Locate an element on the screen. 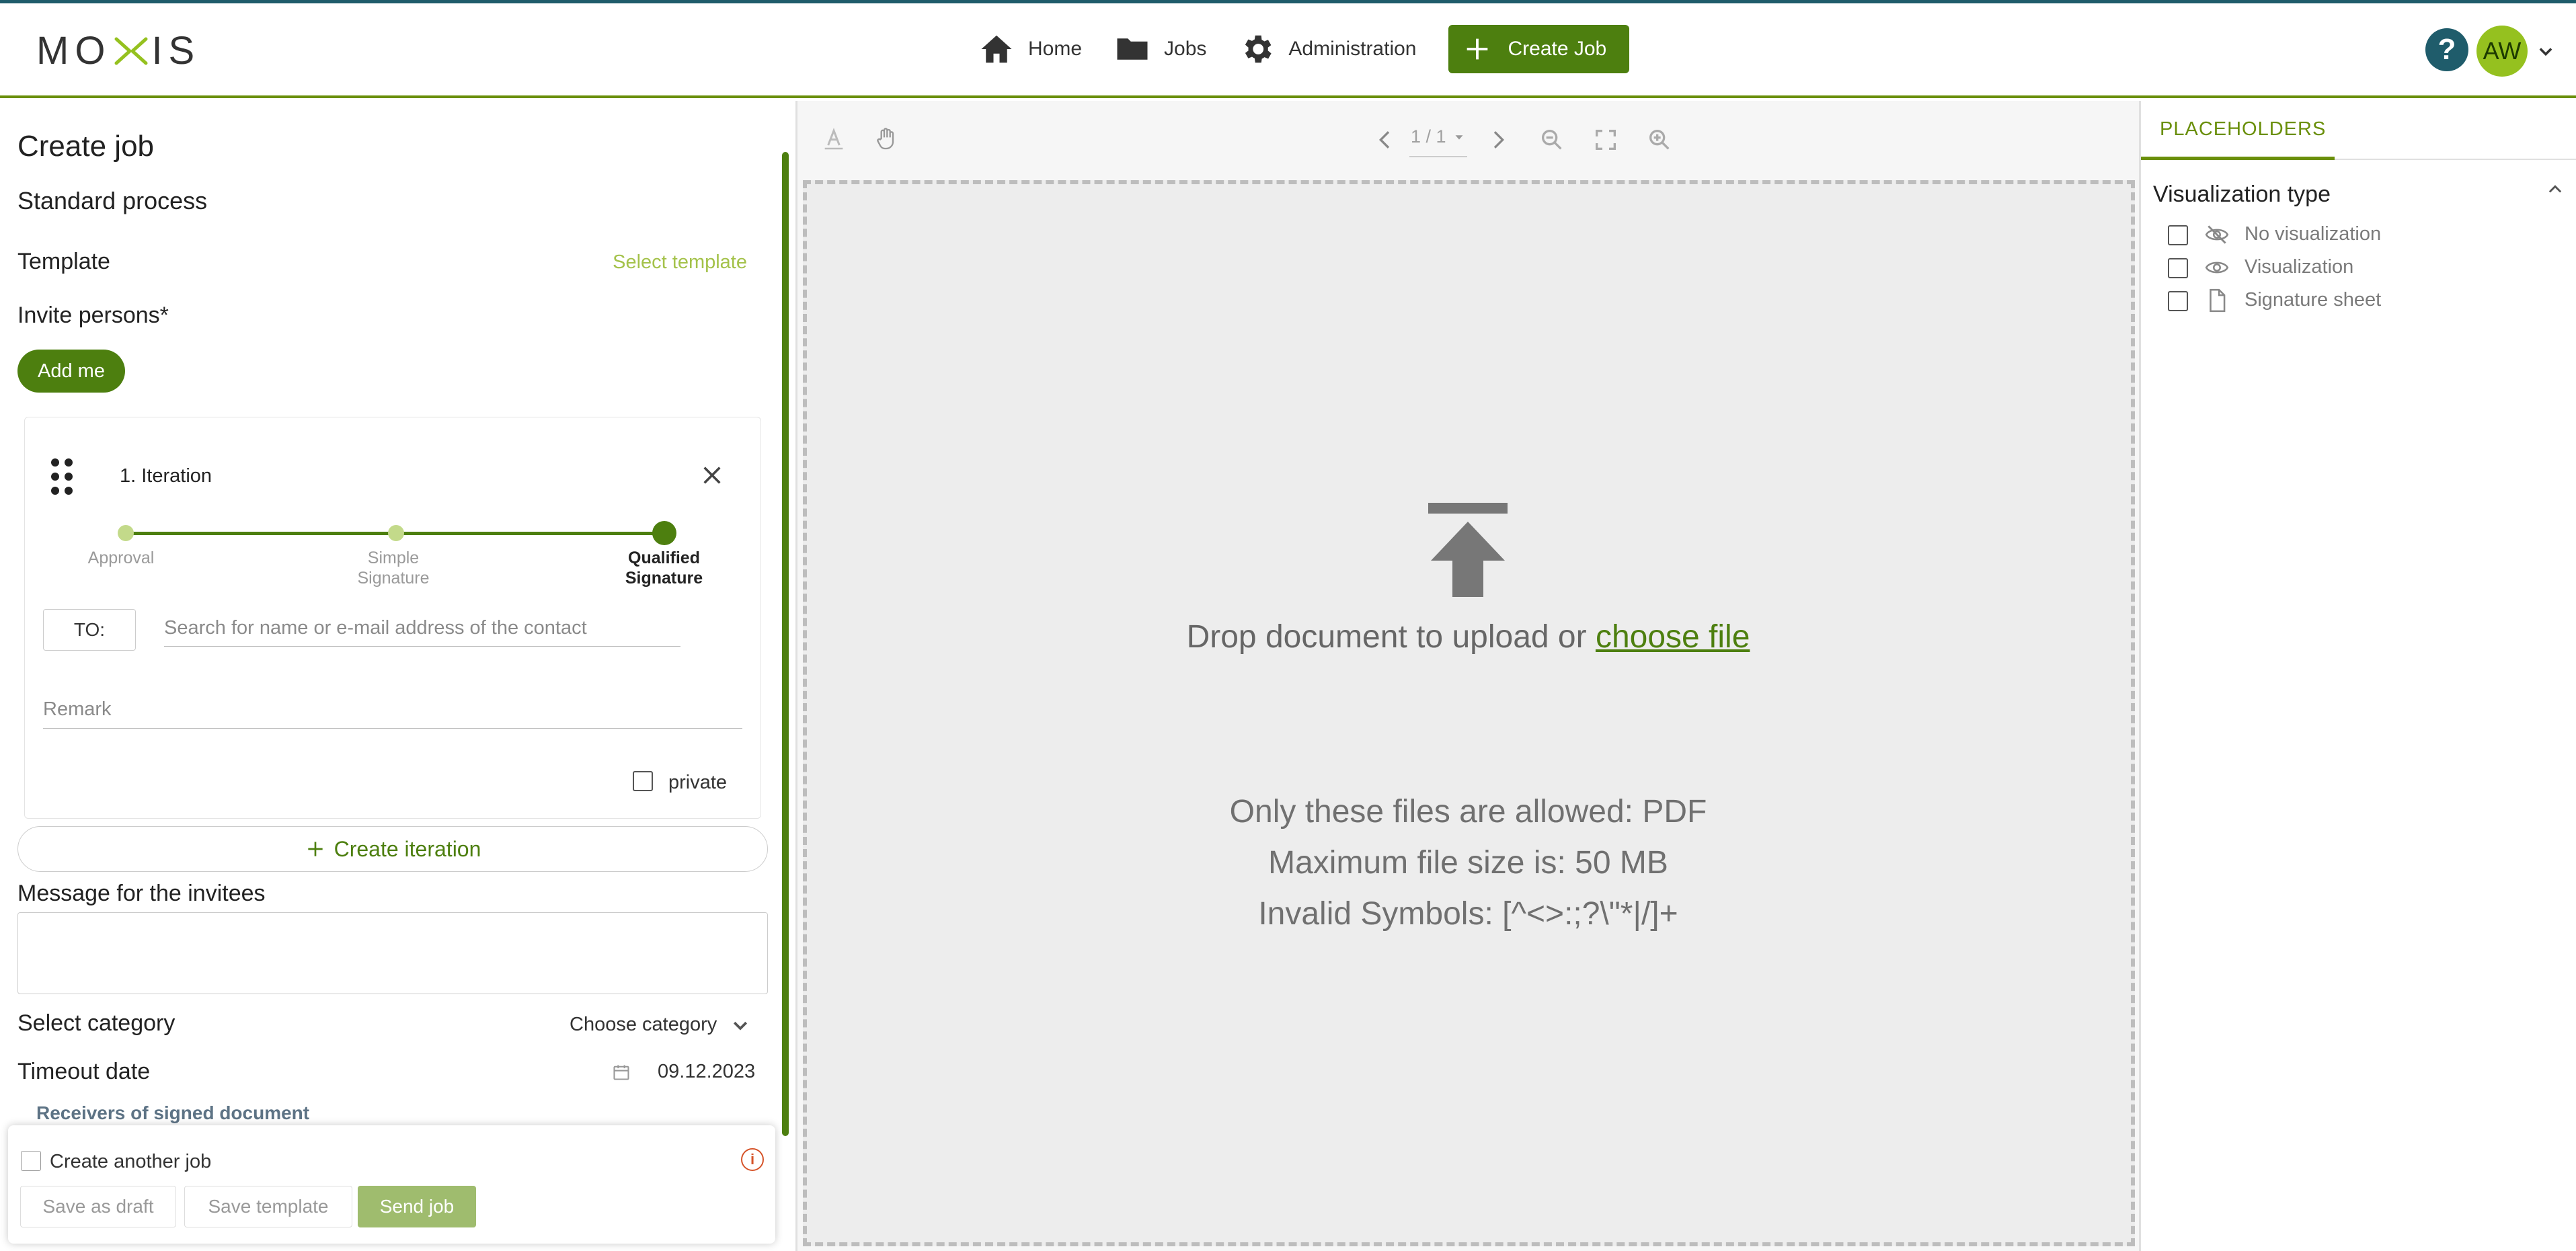 The image size is (2576, 1251). private-checkbox is located at coordinates (643, 781).